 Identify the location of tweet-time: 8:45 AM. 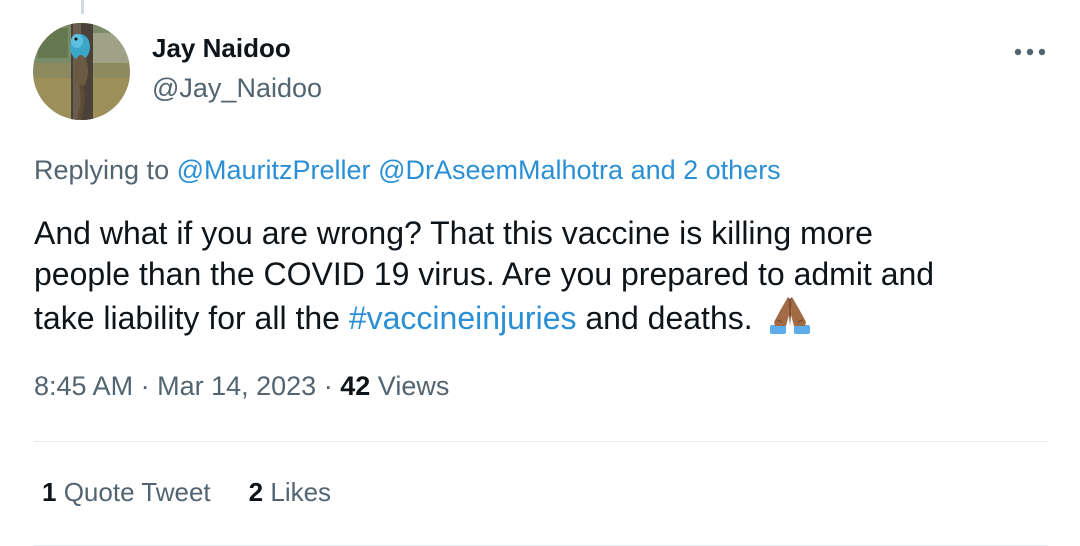
(83, 386).